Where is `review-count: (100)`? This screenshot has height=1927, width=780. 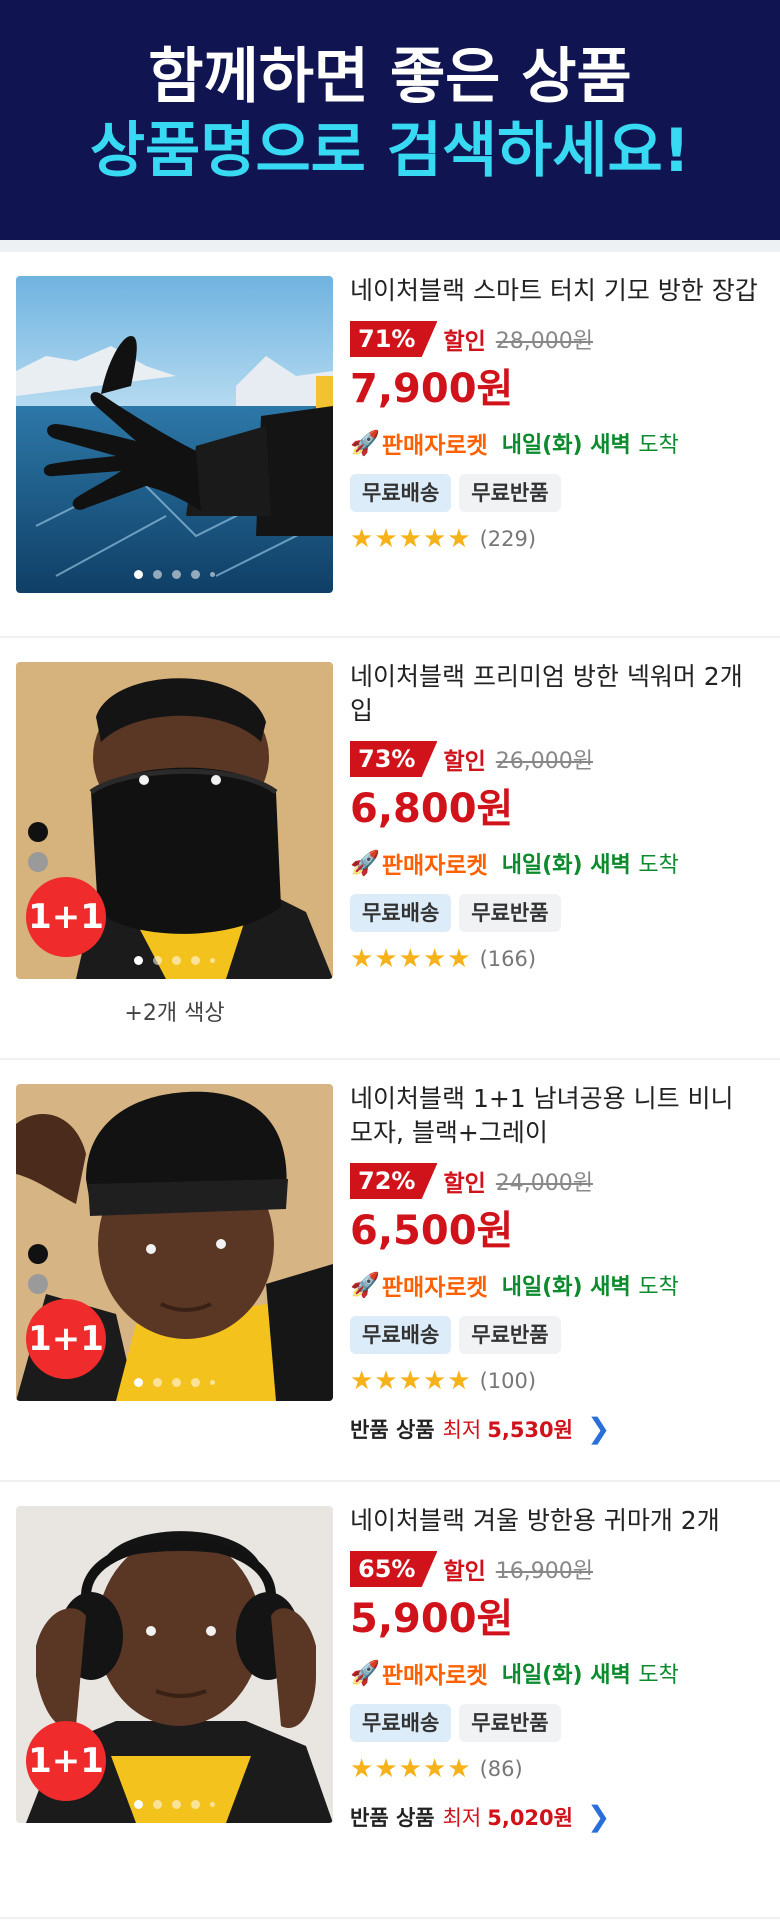 review-count: (100) is located at coordinates (508, 1381).